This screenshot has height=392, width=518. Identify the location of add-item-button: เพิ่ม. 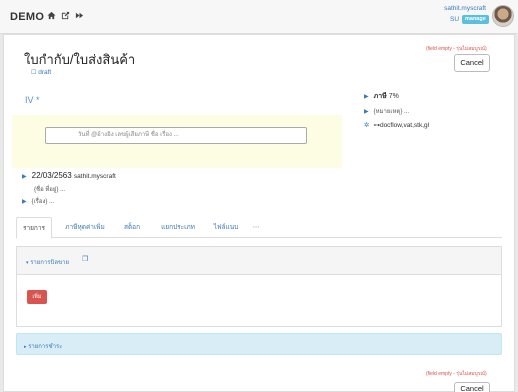
(37, 297).